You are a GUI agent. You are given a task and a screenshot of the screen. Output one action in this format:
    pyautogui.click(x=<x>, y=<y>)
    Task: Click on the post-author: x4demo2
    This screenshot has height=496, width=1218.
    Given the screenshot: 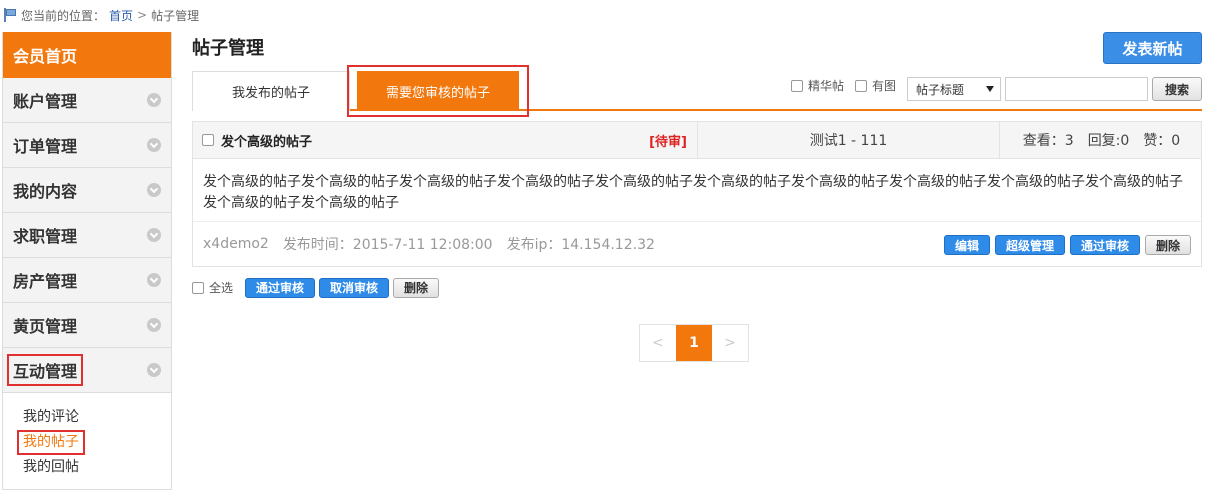 What is the action you would take?
    pyautogui.click(x=236, y=244)
    